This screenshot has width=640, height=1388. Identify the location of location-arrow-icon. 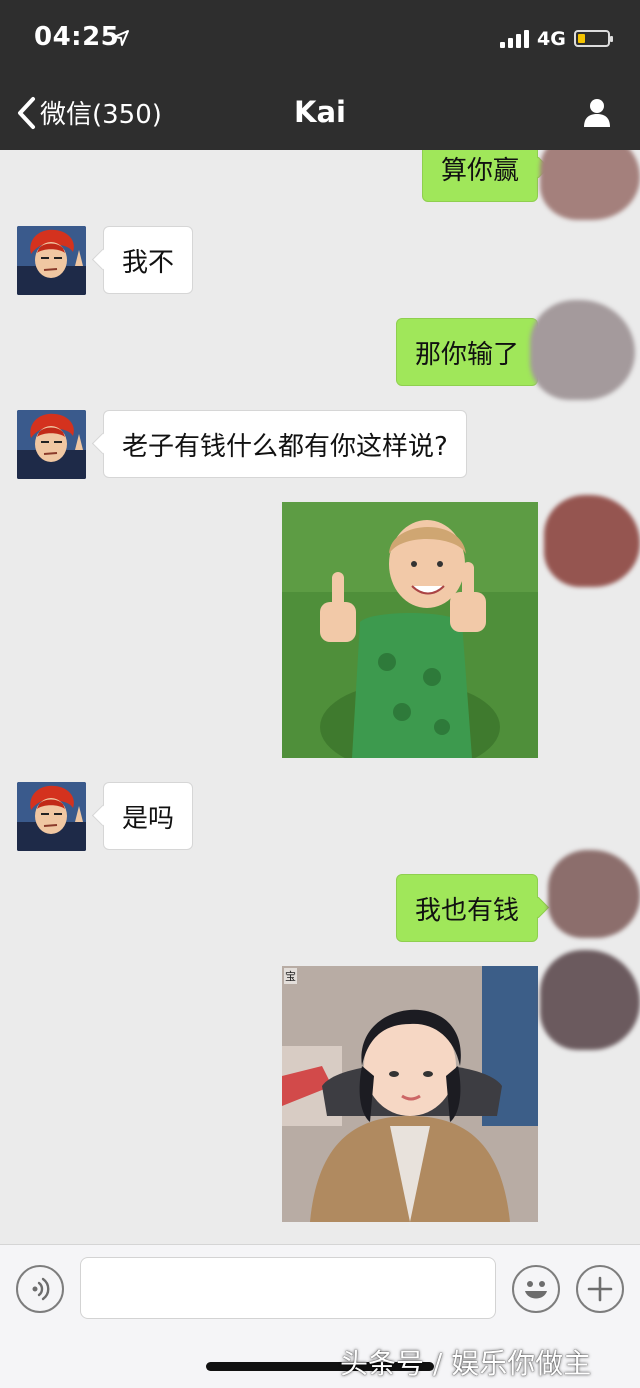
(121, 38).